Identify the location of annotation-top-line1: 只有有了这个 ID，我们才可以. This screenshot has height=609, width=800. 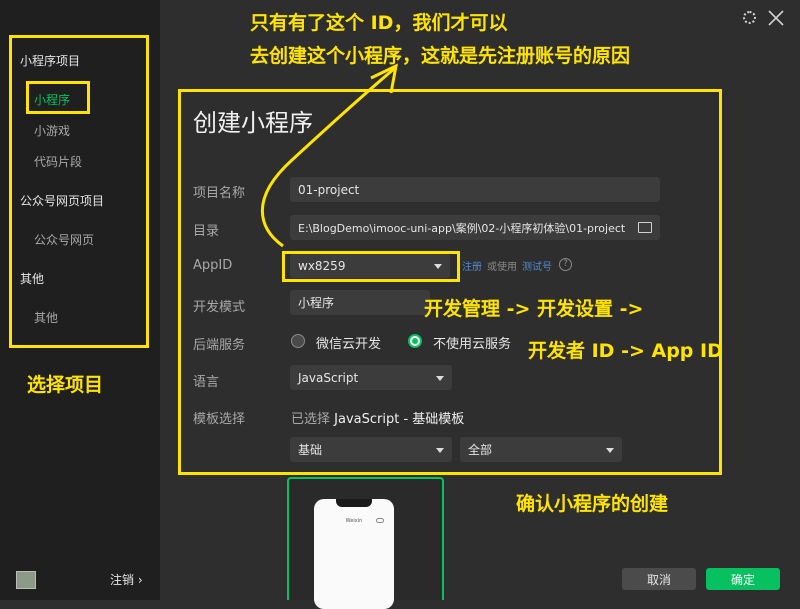
(379, 23).